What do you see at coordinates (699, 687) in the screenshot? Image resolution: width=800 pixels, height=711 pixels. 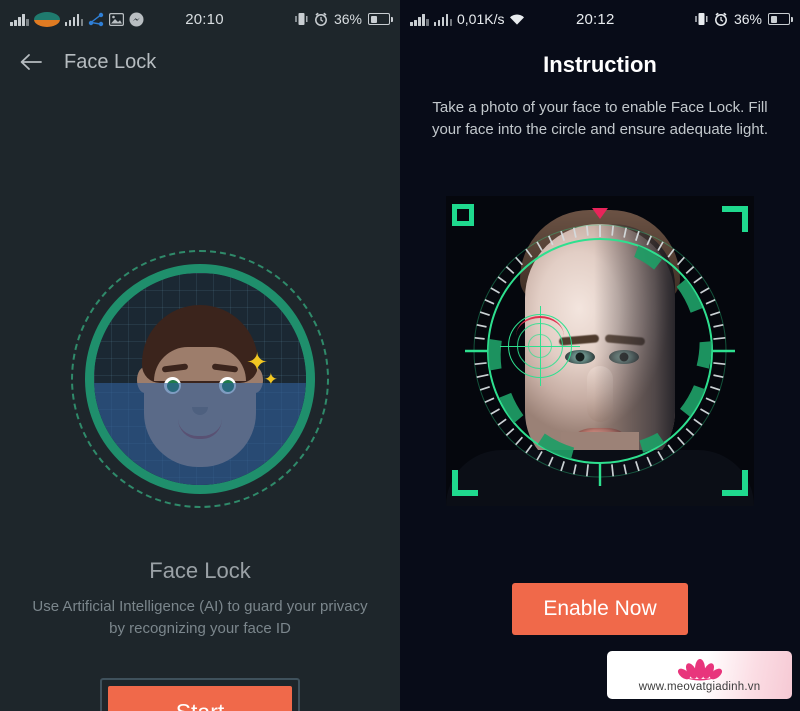 I see `watermark-url: www.meovatgiadinh.vn` at bounding box center [699, 687].